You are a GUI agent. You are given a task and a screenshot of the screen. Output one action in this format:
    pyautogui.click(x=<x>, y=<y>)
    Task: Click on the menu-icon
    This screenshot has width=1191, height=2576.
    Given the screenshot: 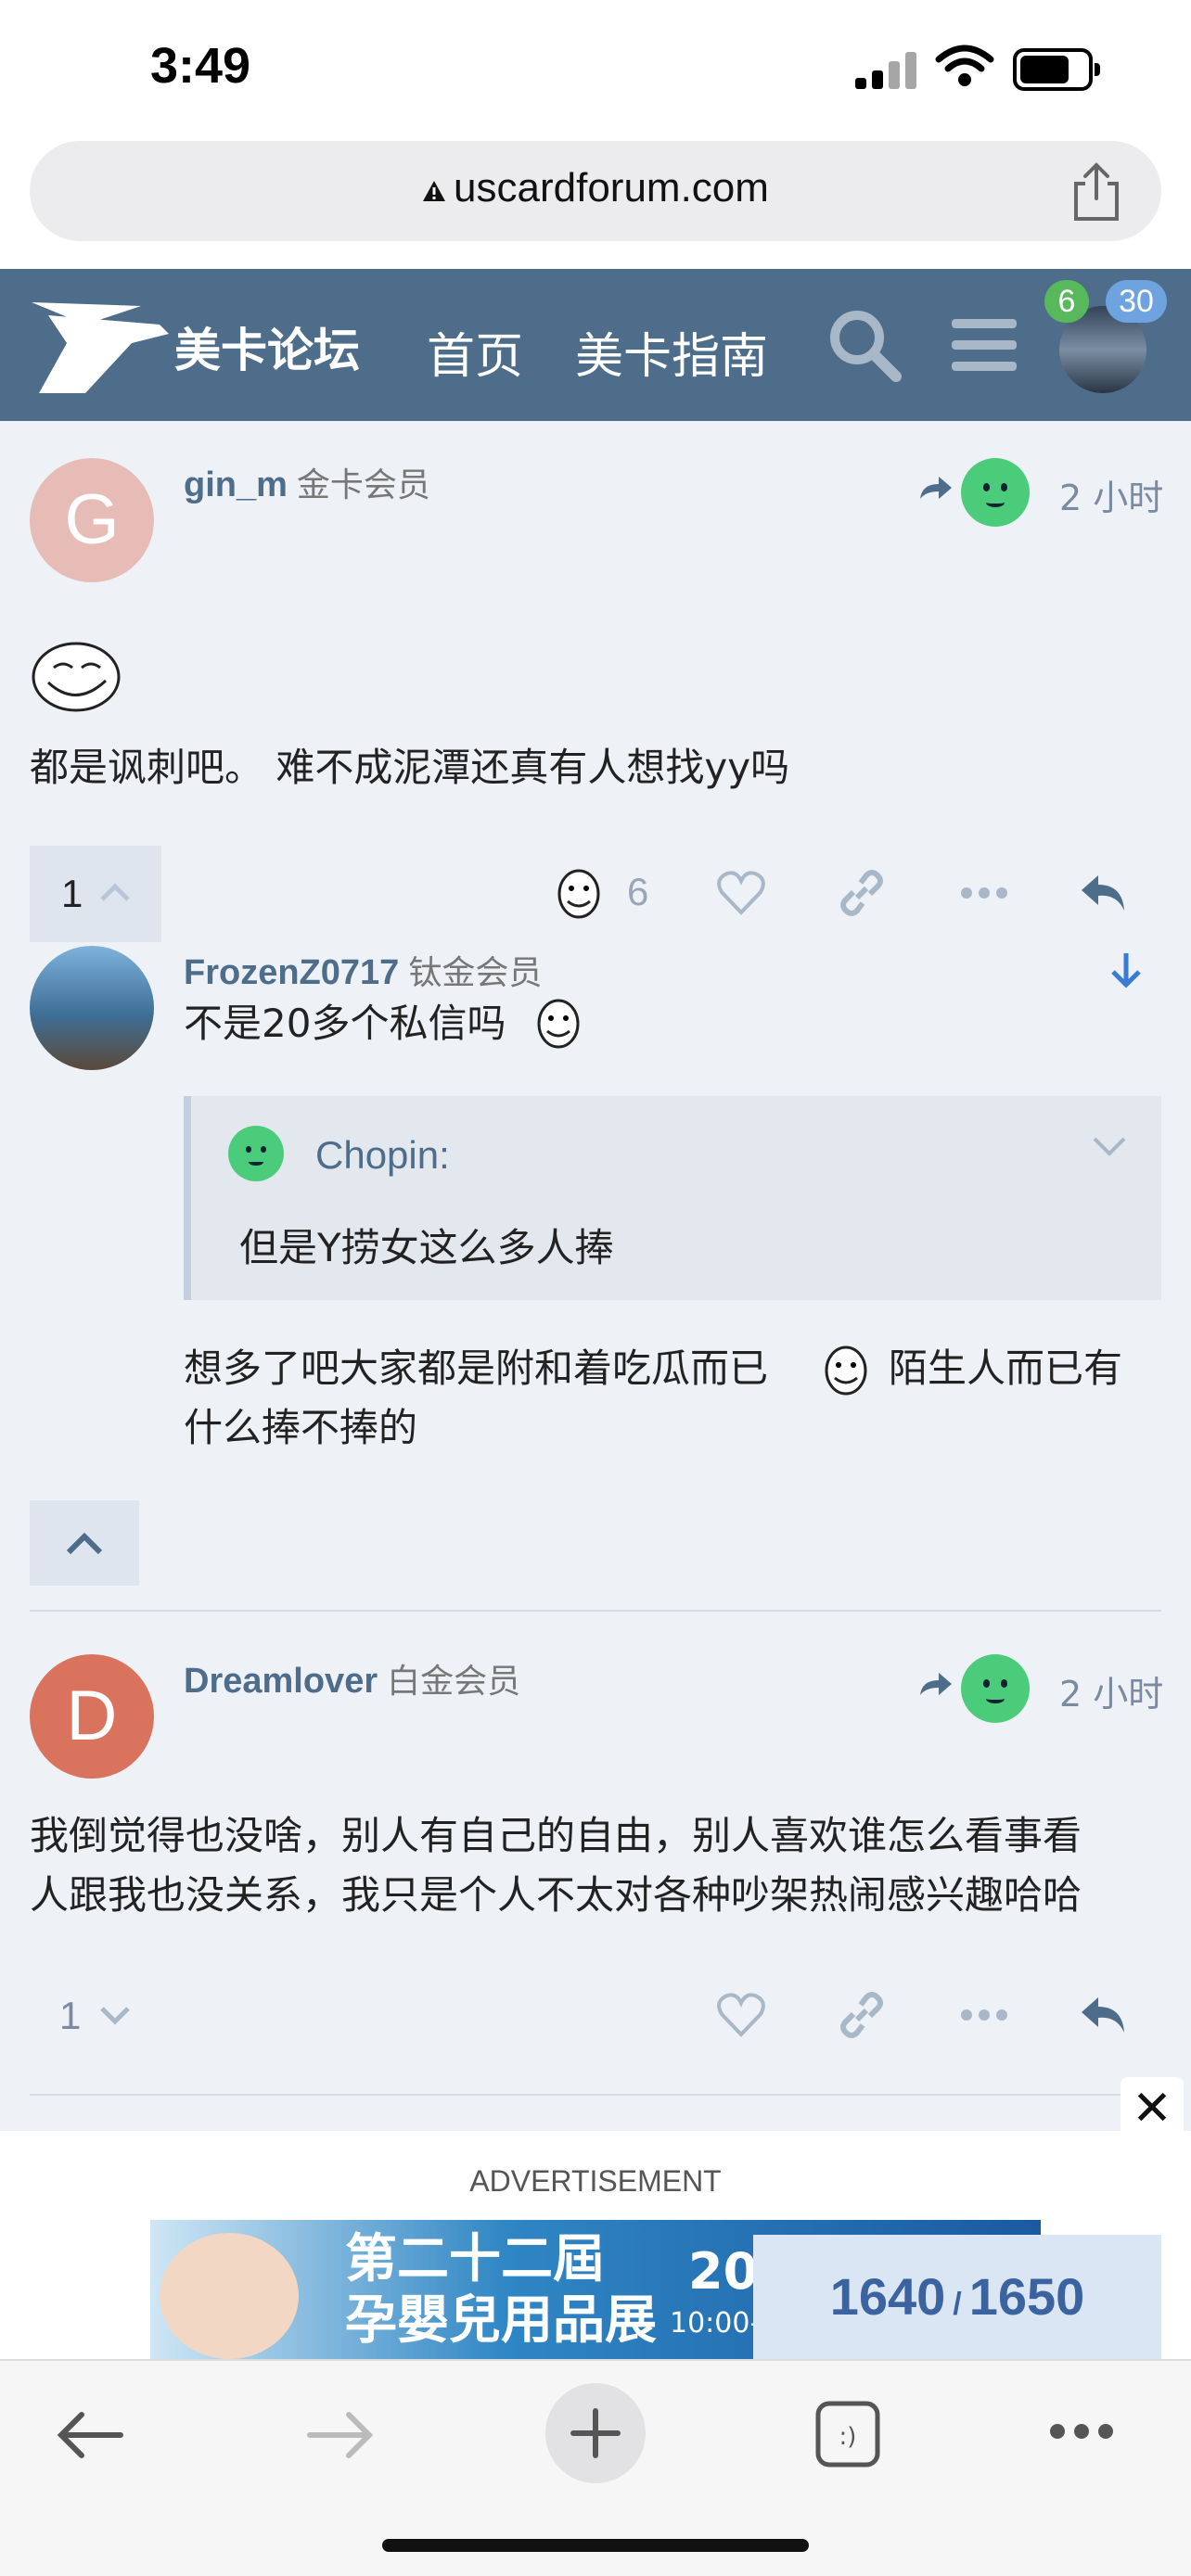 What is the action you would take?
    pyautogui.click(x=984, y=345)
    